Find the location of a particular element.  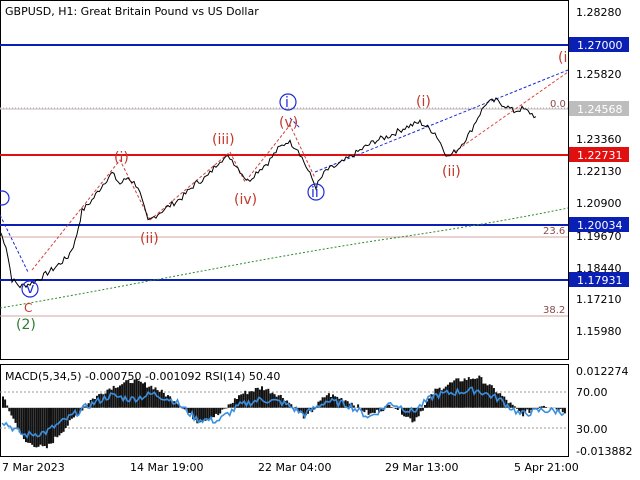

wave-label-ii-1: (ii) is located at coordinates (149, 239).